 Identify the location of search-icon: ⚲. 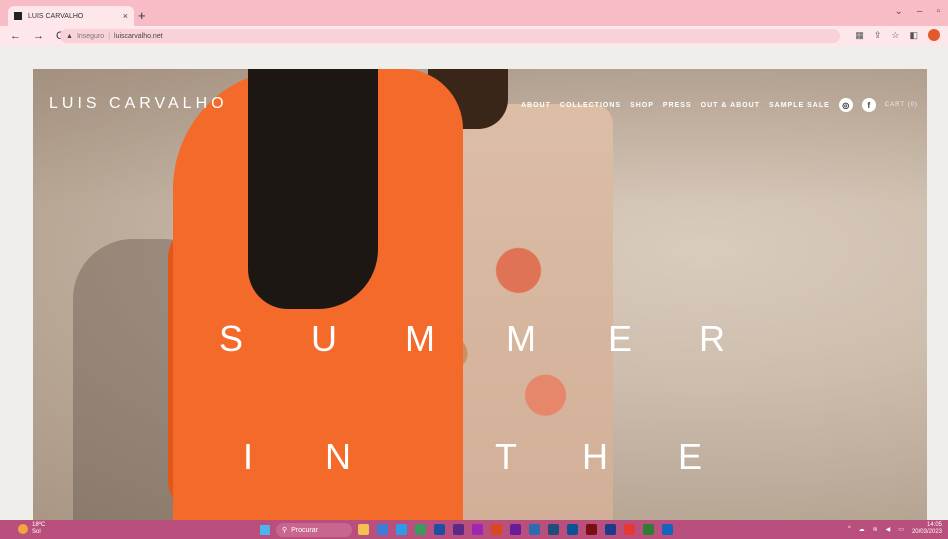
(285, 530).